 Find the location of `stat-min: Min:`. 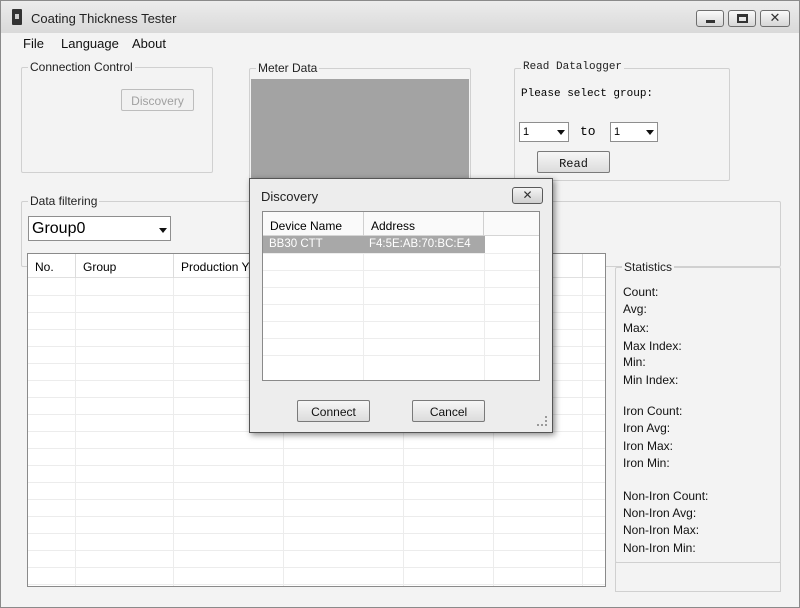

stat-min: Min: is located at coordinates (634, 362).